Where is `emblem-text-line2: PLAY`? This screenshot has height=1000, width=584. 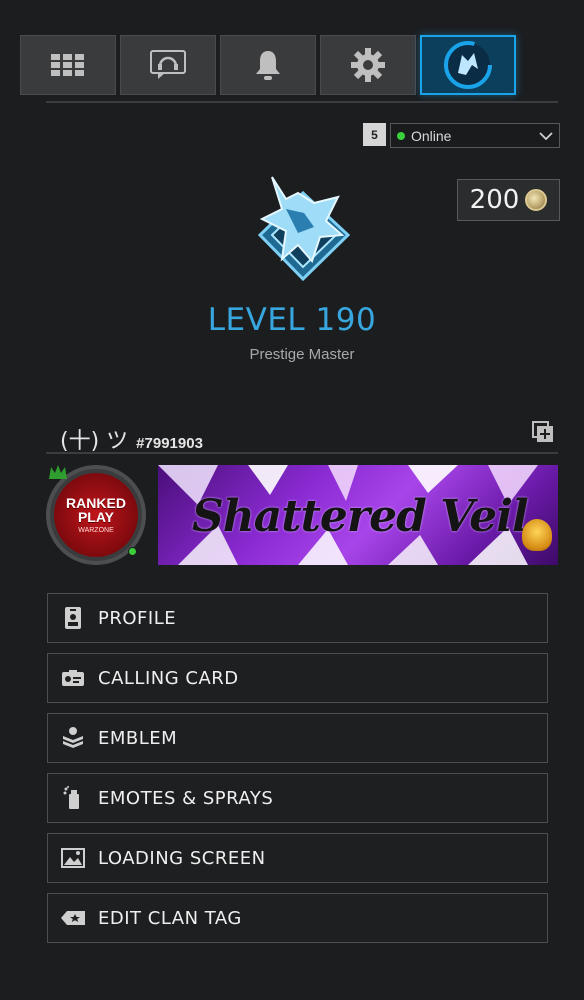
emblem-text-line2: PLAY is located at coordinates (96, 517).